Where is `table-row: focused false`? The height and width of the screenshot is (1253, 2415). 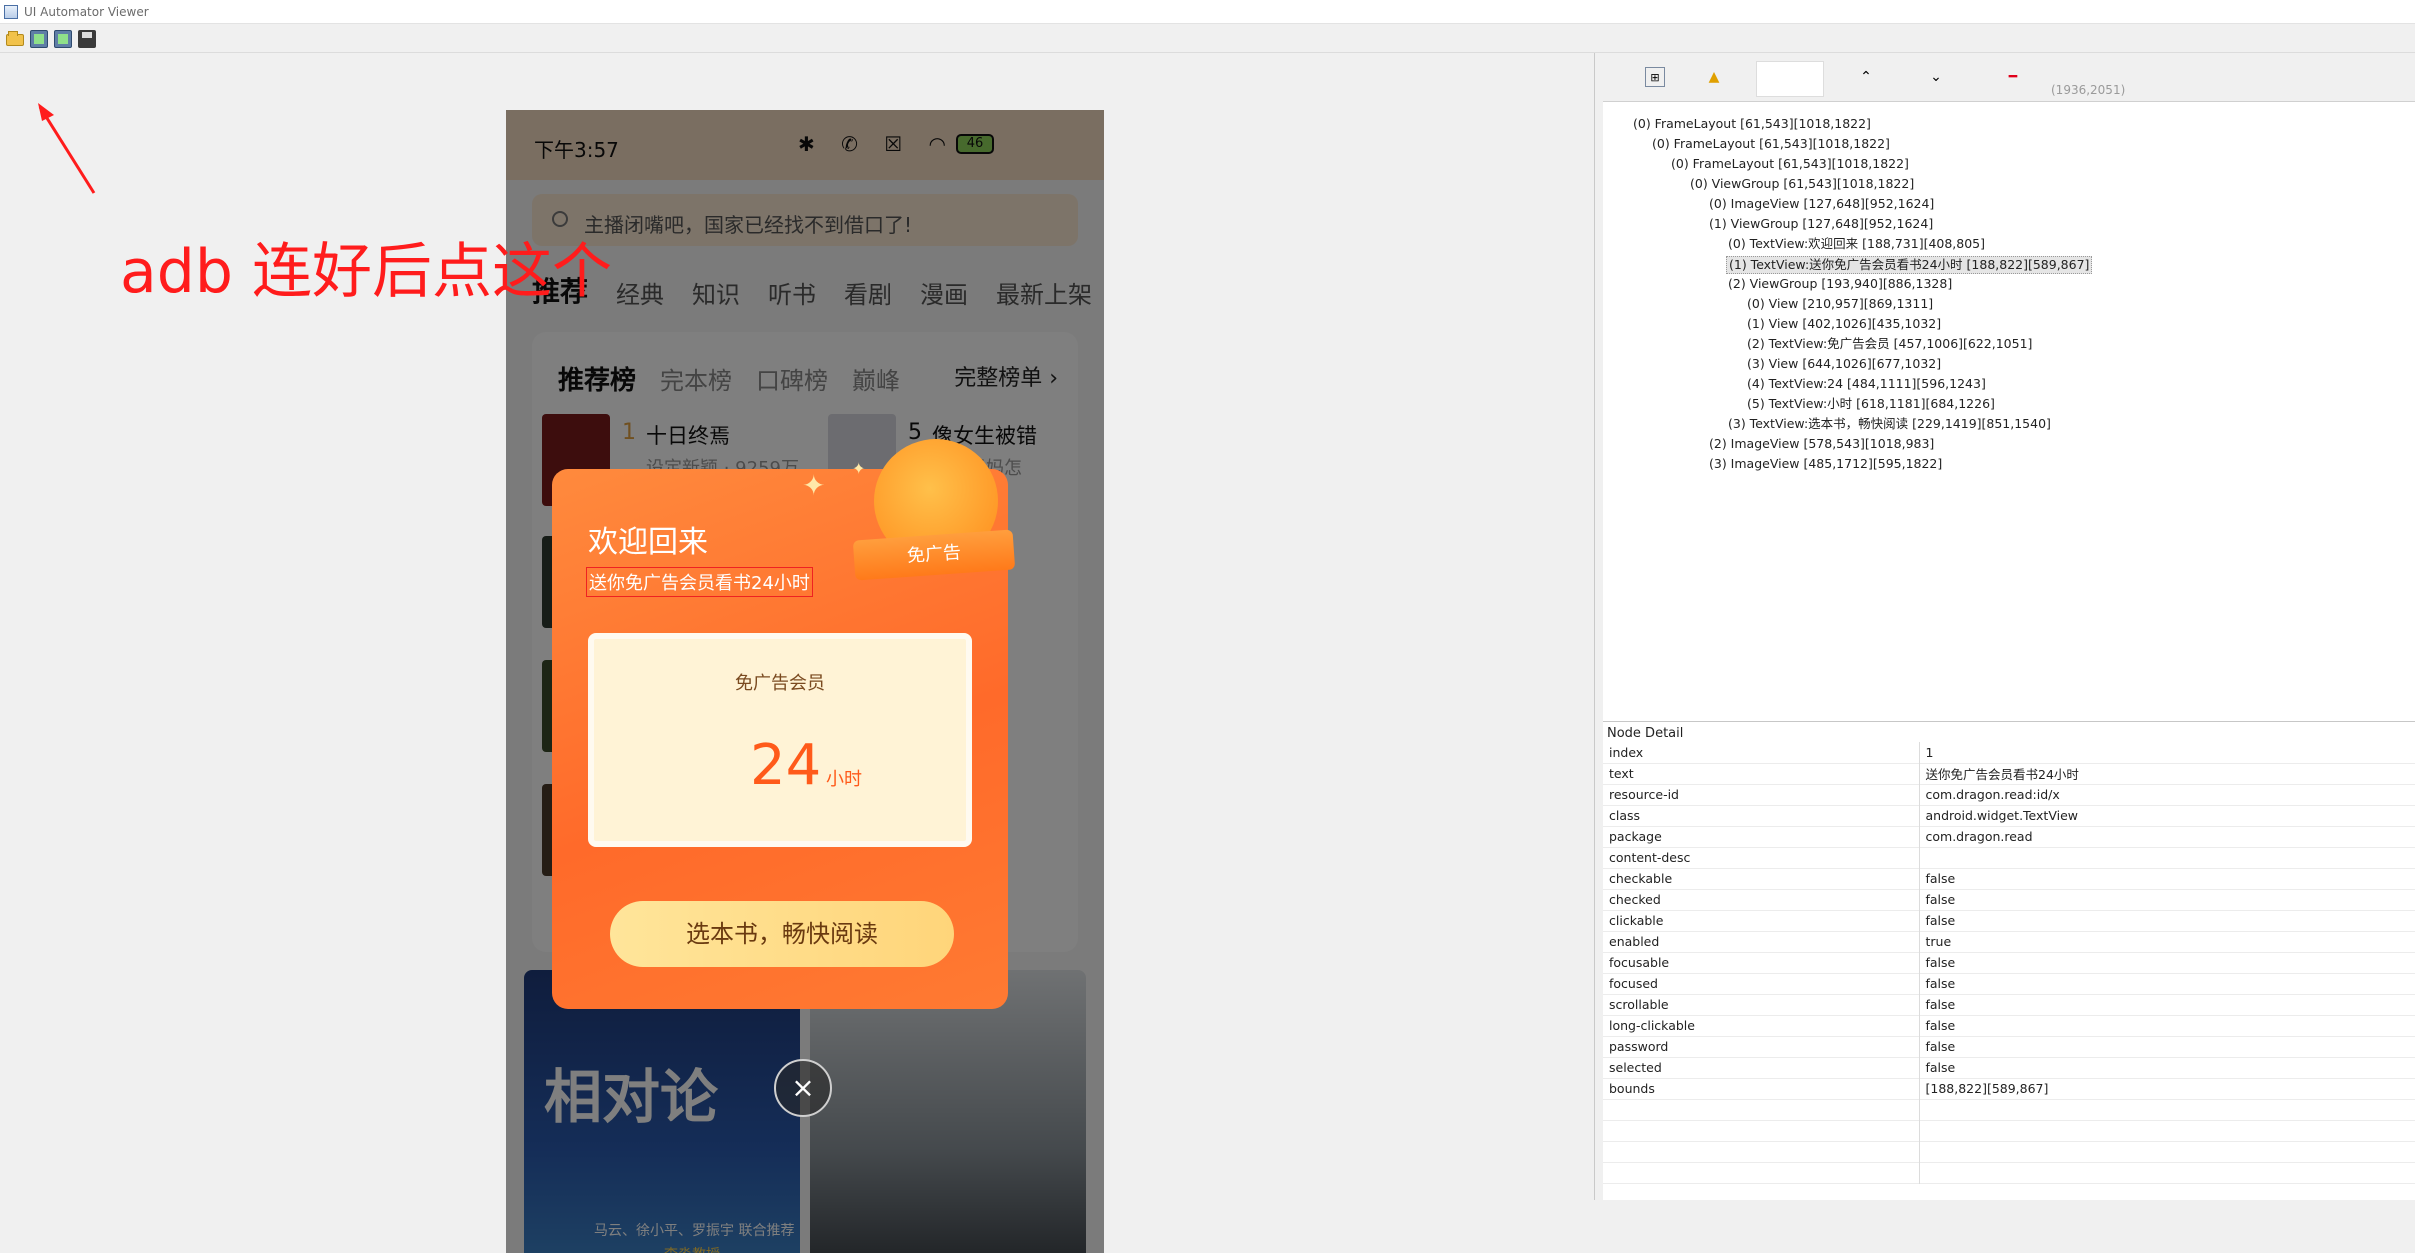
table-row: focused false is located at coordinates (2009, 983).